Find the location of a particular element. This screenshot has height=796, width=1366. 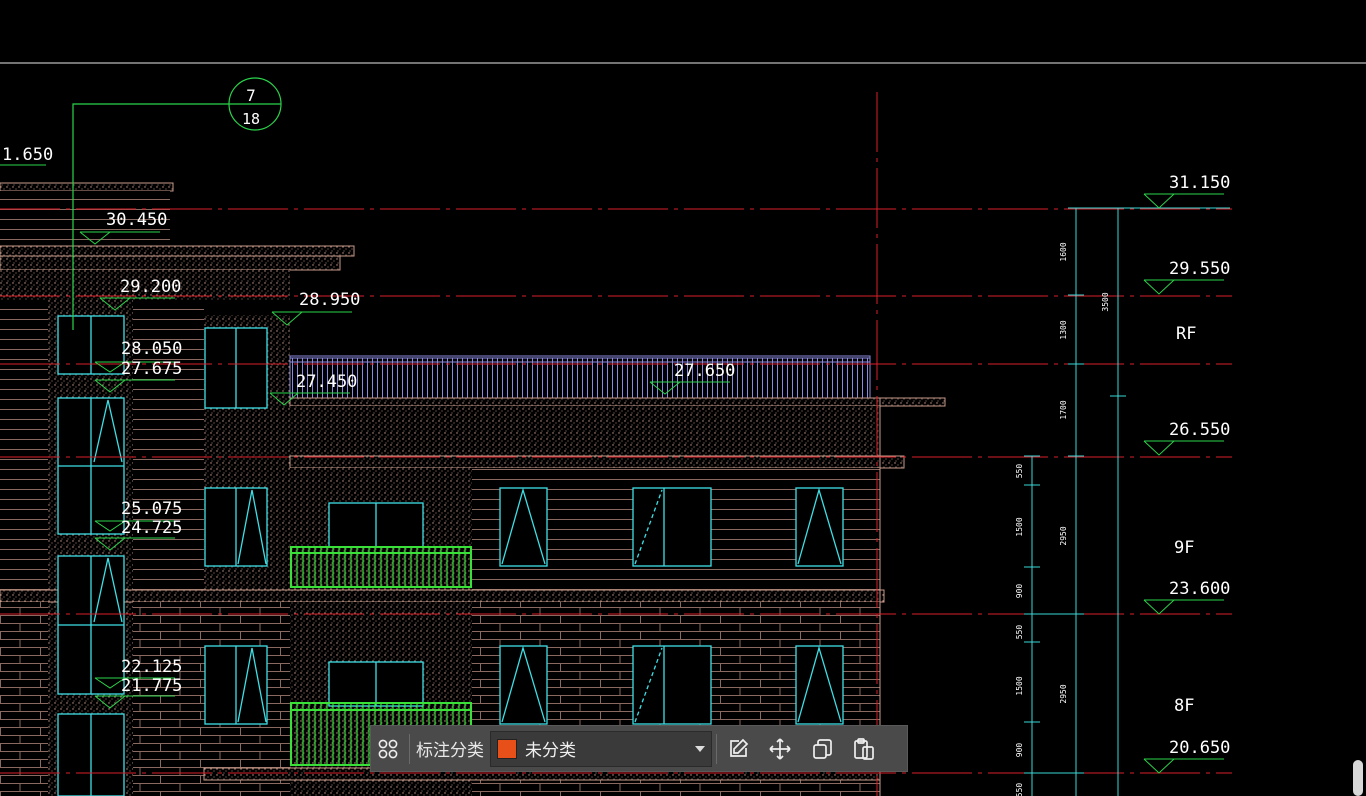

callout-number: 7 is located at coordinates (251, 95).